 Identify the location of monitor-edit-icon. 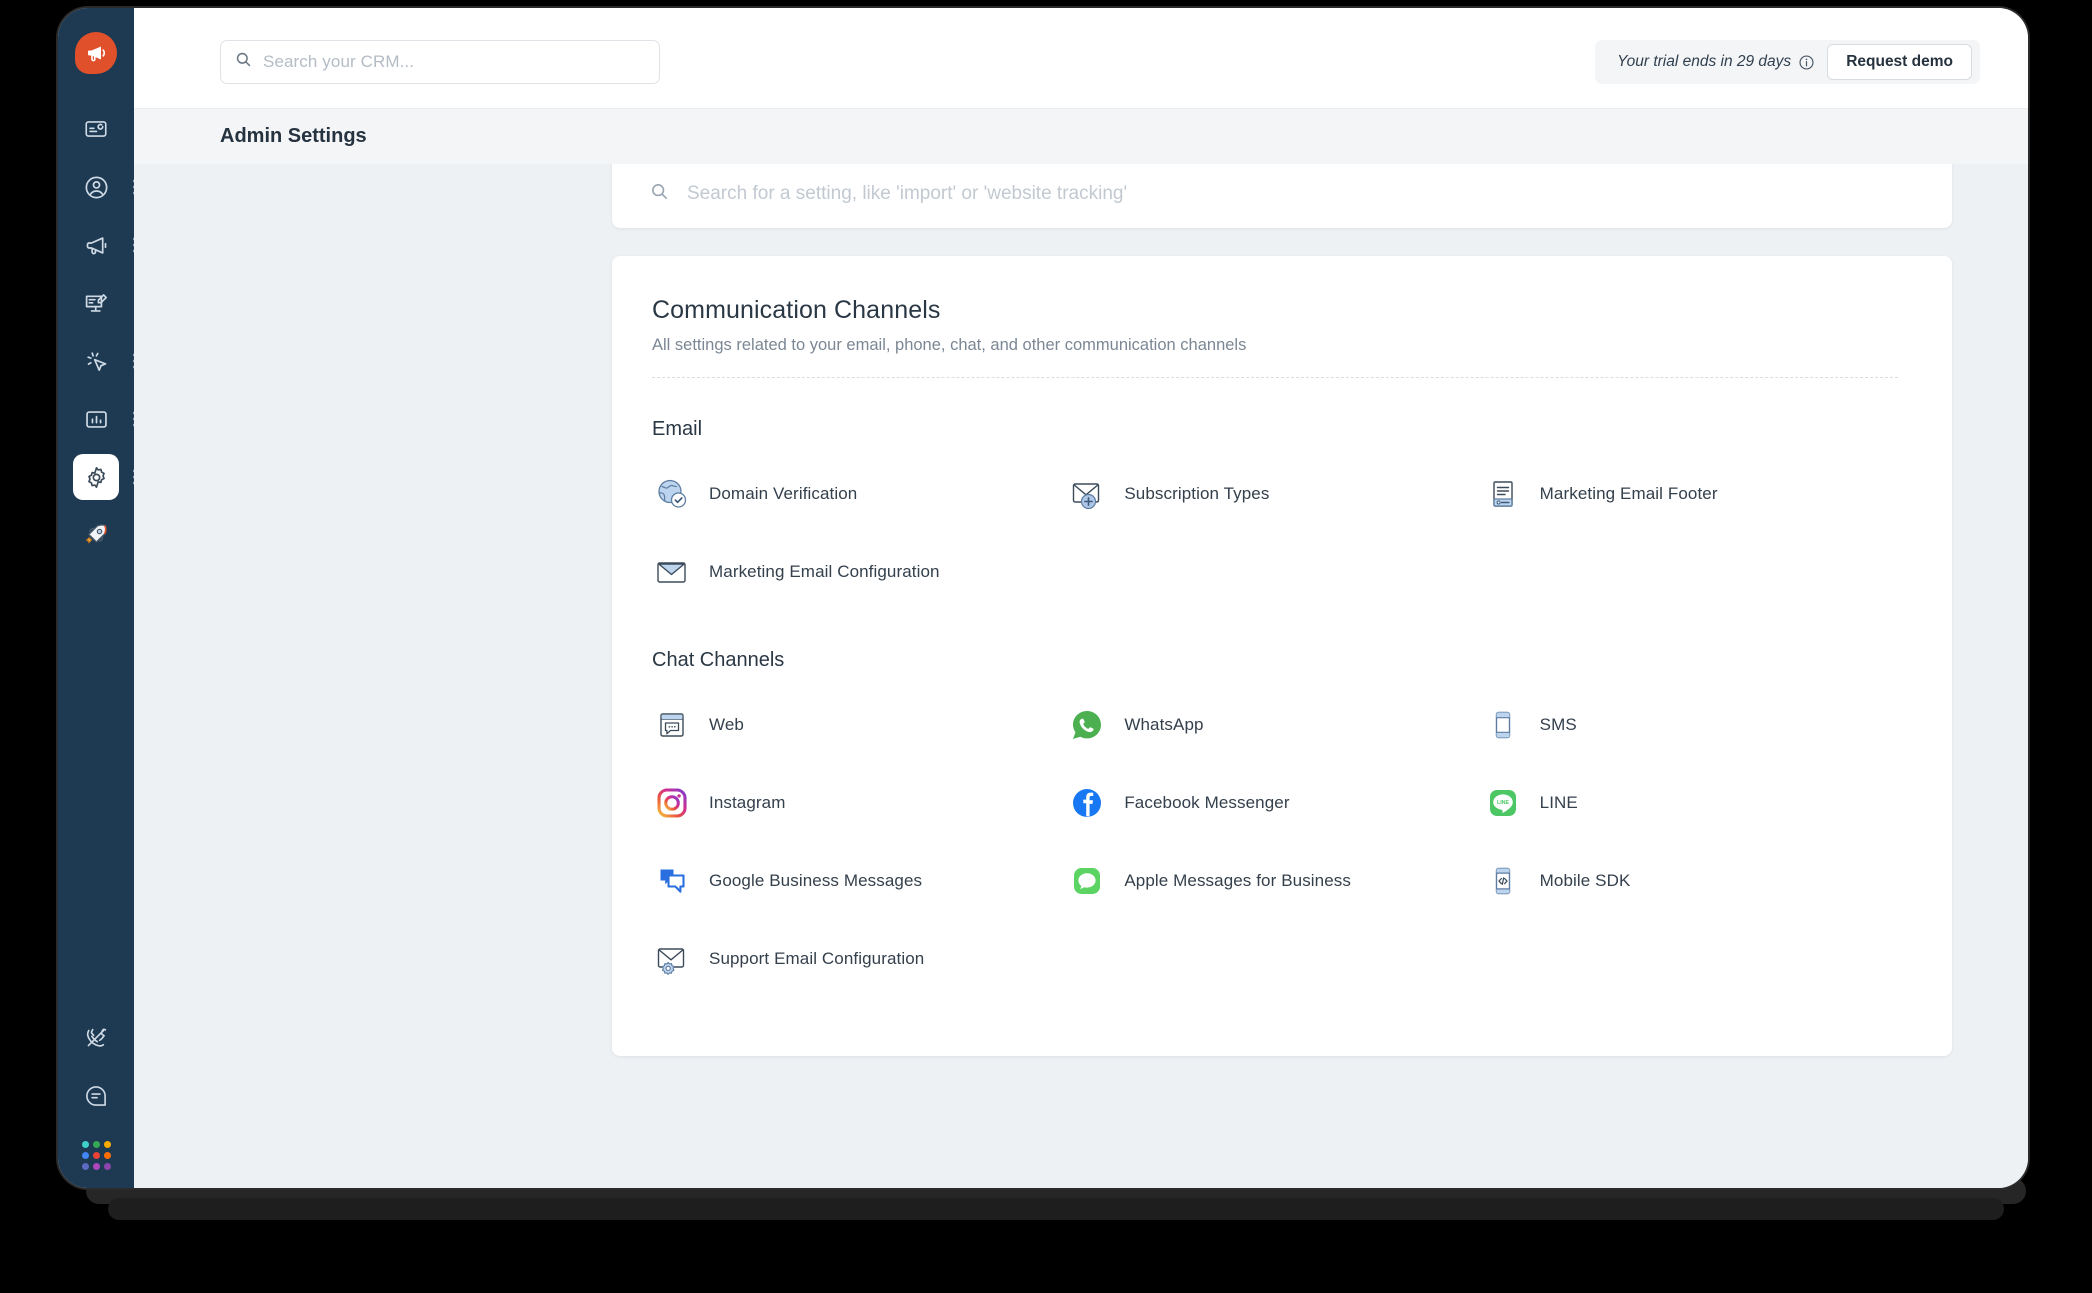
(96, 303).